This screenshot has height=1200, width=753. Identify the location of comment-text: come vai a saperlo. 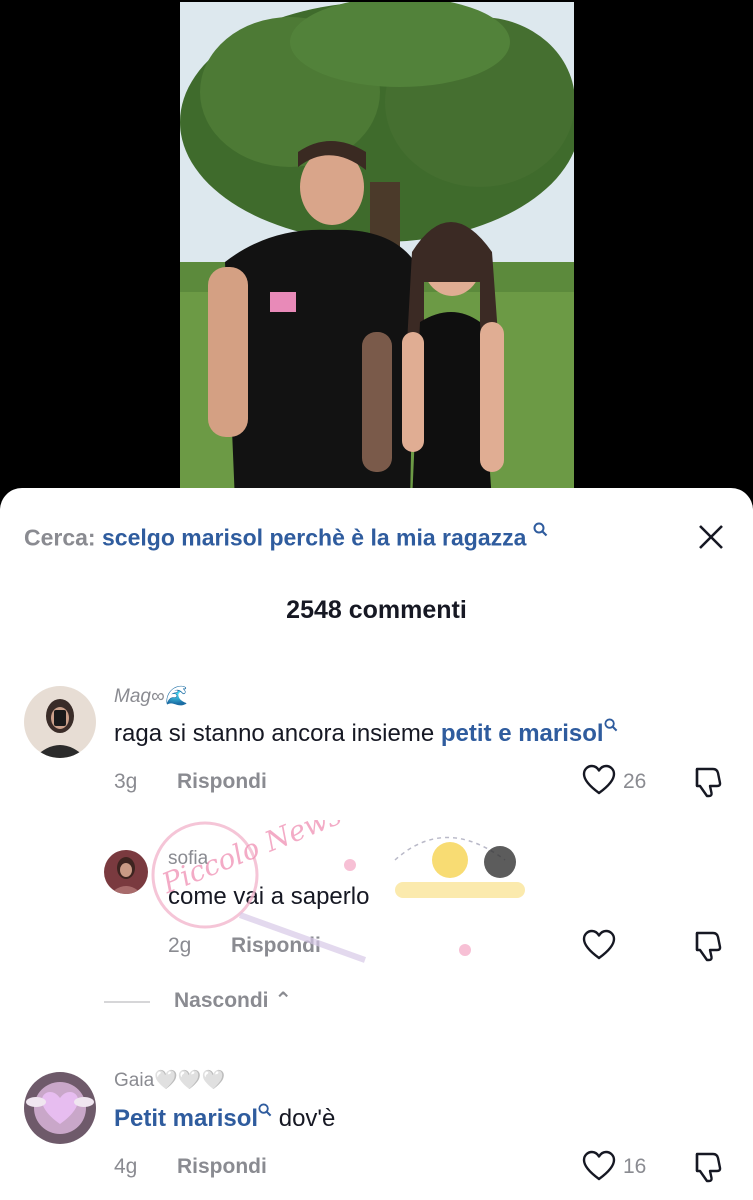
(269, 896).